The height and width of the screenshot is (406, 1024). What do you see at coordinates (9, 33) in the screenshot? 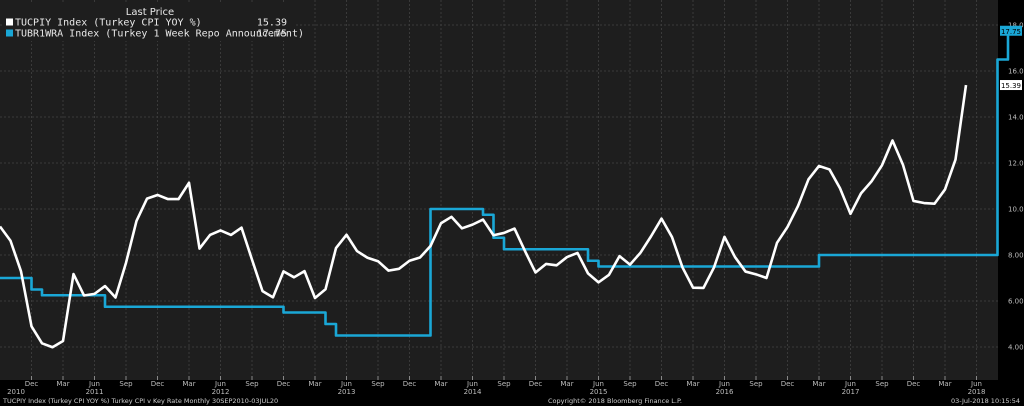
I see `legend-swatch-repo` at bounding box center [9, 33].